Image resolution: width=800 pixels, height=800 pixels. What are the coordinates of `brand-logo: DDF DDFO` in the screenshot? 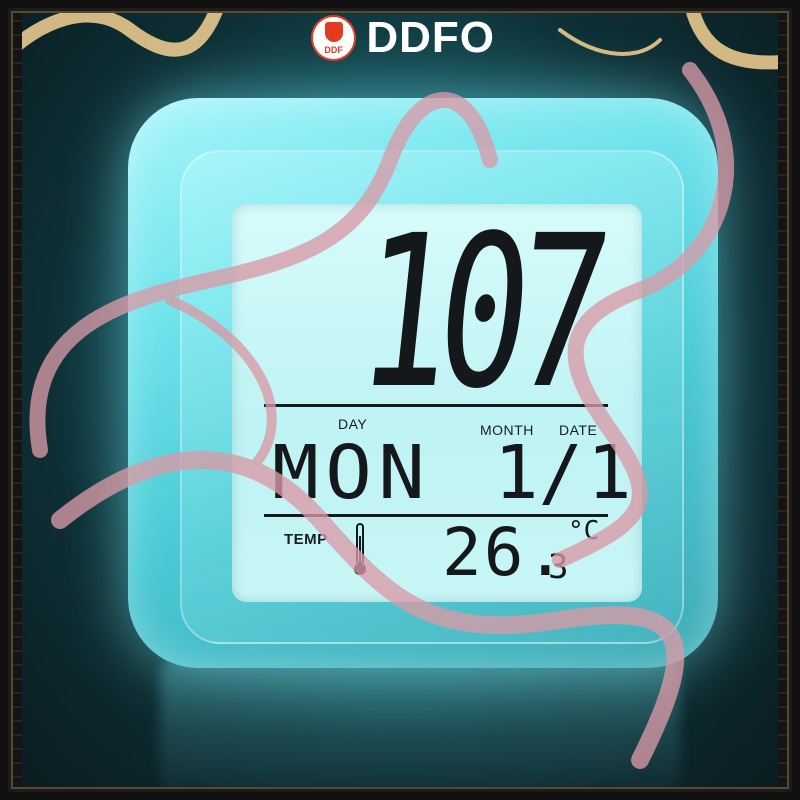 It's located at (403, 38).